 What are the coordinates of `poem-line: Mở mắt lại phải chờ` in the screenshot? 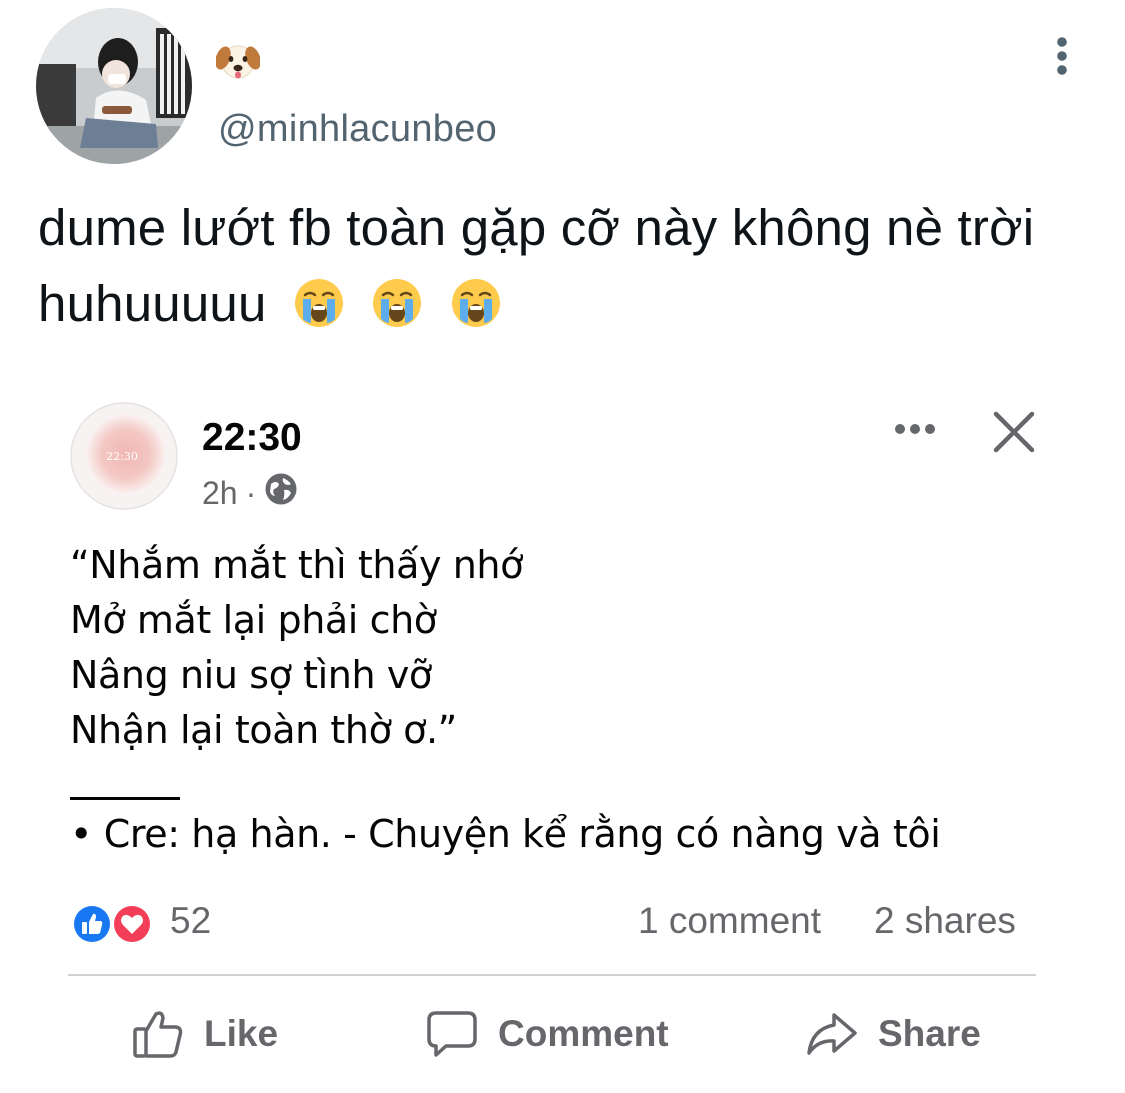 It's located at (253, 620).